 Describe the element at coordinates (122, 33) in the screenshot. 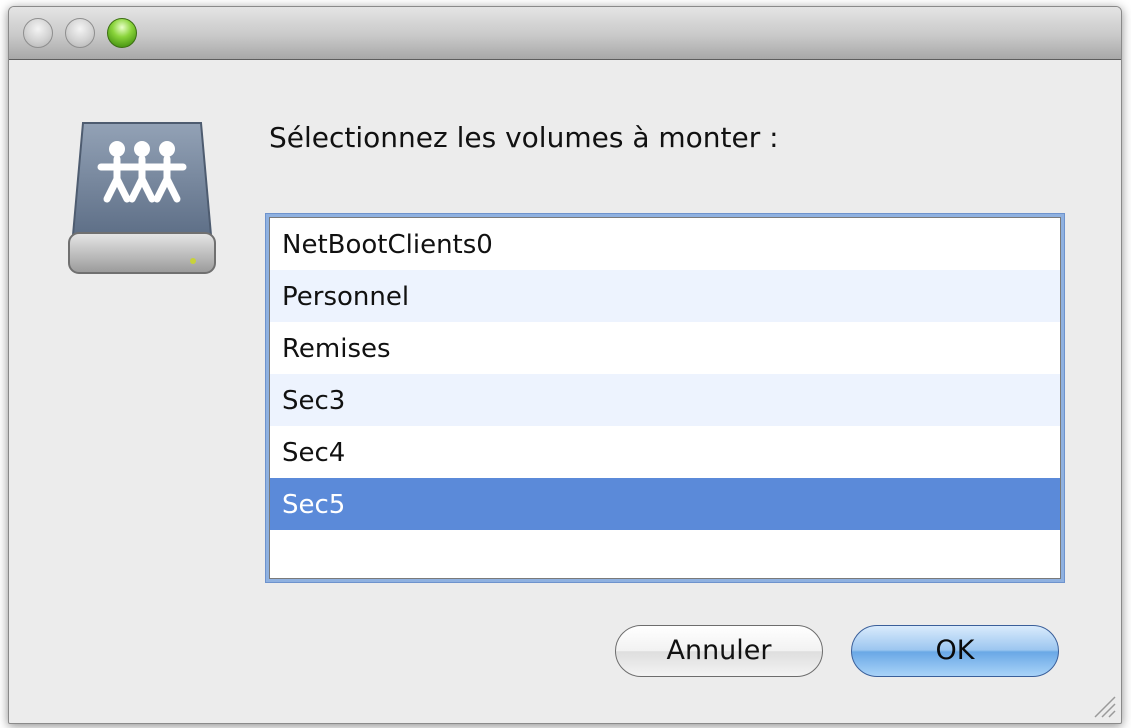

I see `zoom-button` at that location.